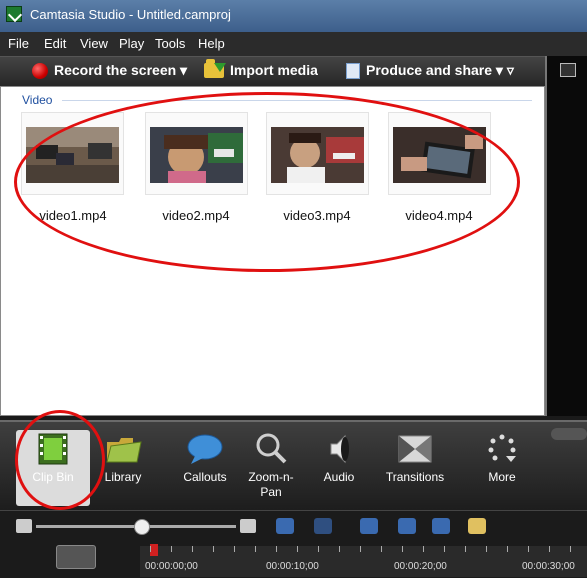 The image size is (587, 578). What do you see at coordinates (271, 468) in the screenshot?
I see `tab-zoom-n-pan: Zoom-n-Pan` at bounding box center [271, 468].